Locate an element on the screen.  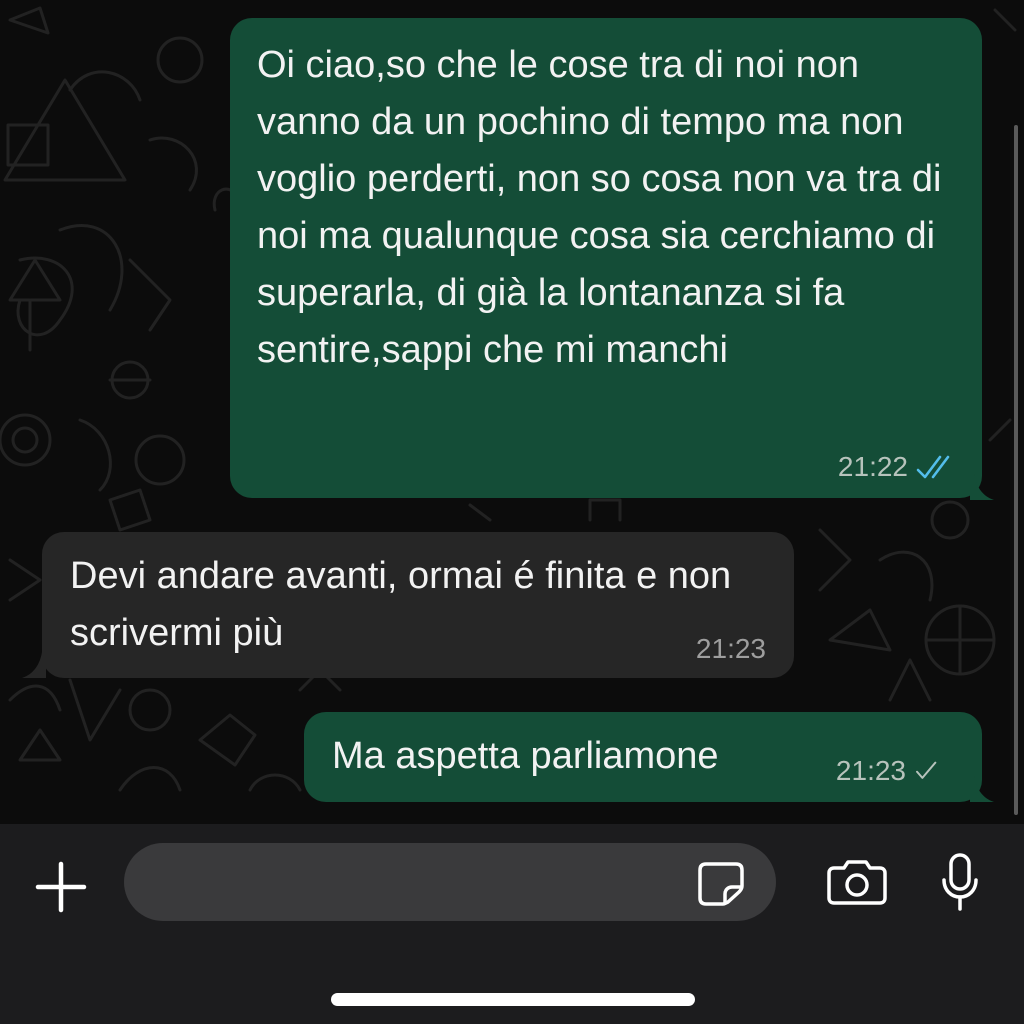
camera-icon is located at coordinates (857, 882).